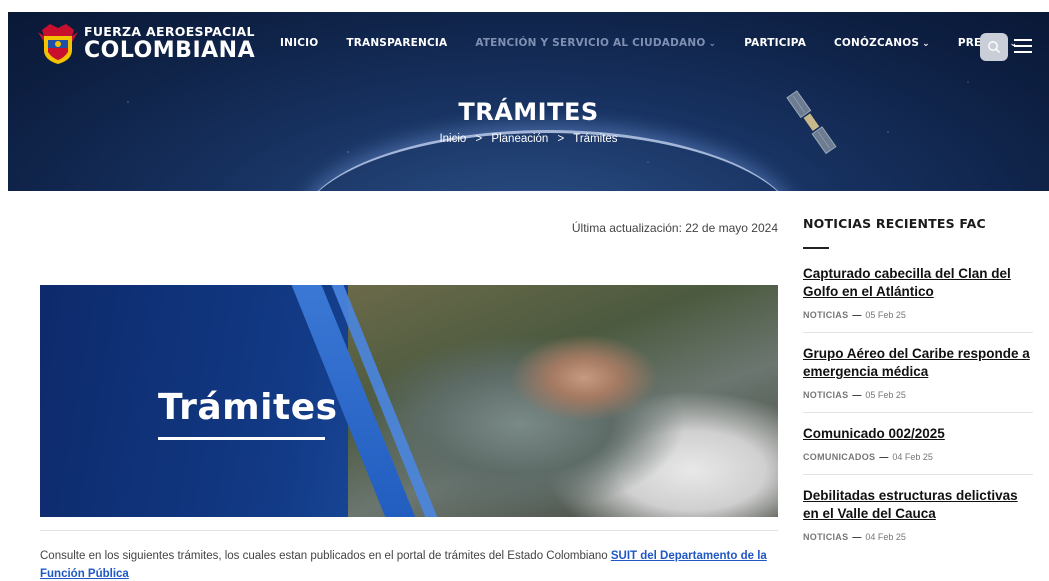  I want to click on sidebar-title: NOTICIAS RECIENTES FAC, so click(894, 223).